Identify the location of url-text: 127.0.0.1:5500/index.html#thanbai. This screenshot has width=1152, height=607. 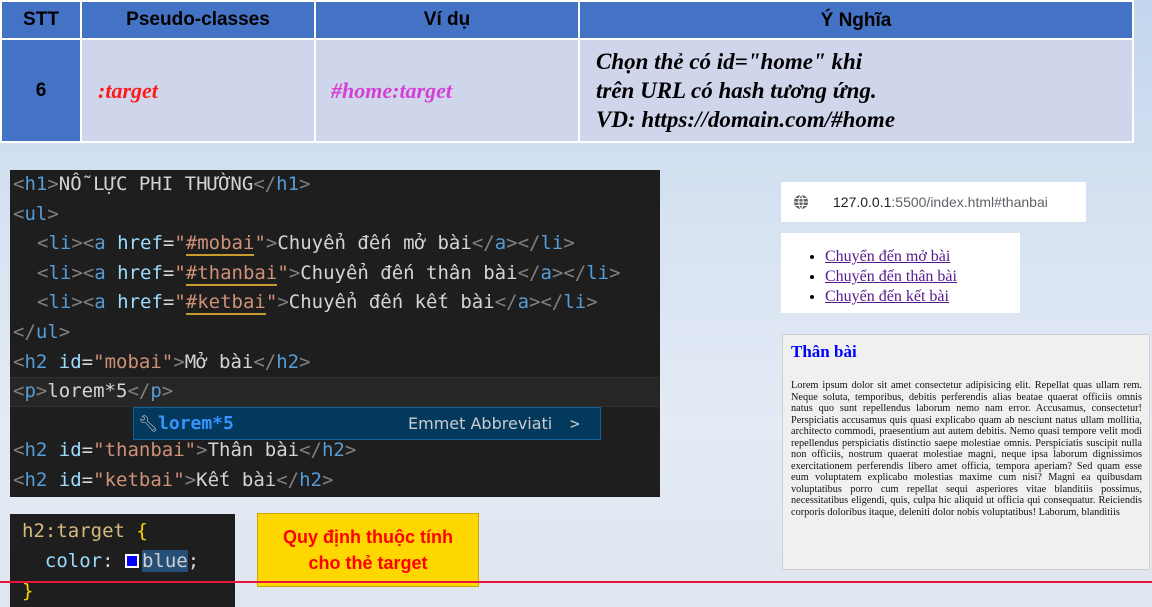
(940, 202).